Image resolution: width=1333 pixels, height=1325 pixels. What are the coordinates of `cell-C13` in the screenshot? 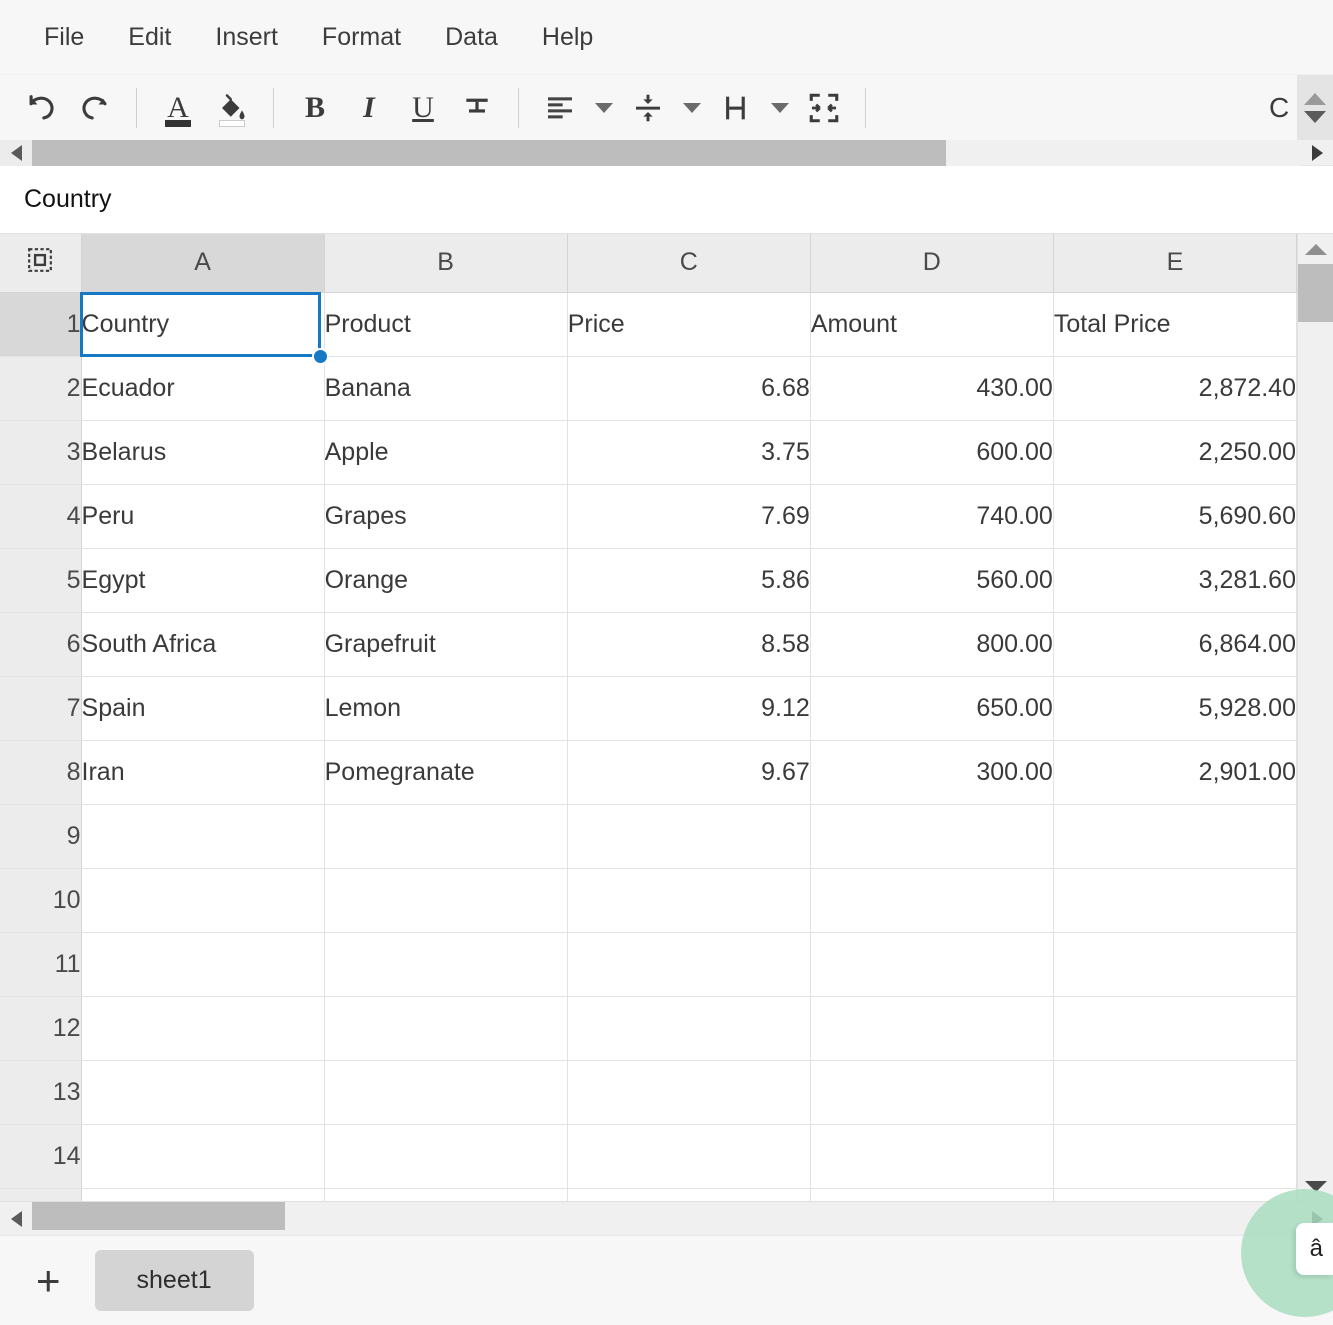 It's located at (689, 1092).